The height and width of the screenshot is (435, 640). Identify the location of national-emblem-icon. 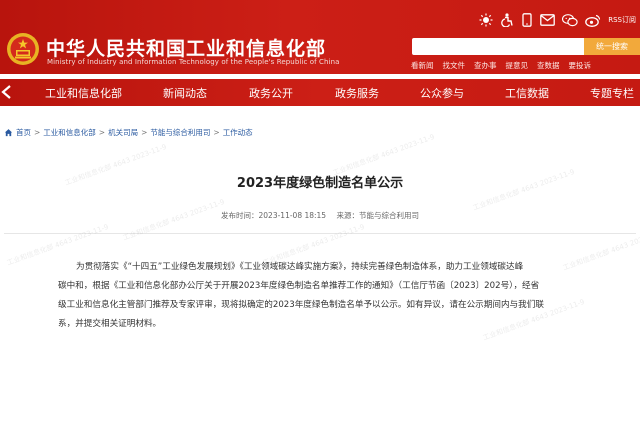
(23, 49).